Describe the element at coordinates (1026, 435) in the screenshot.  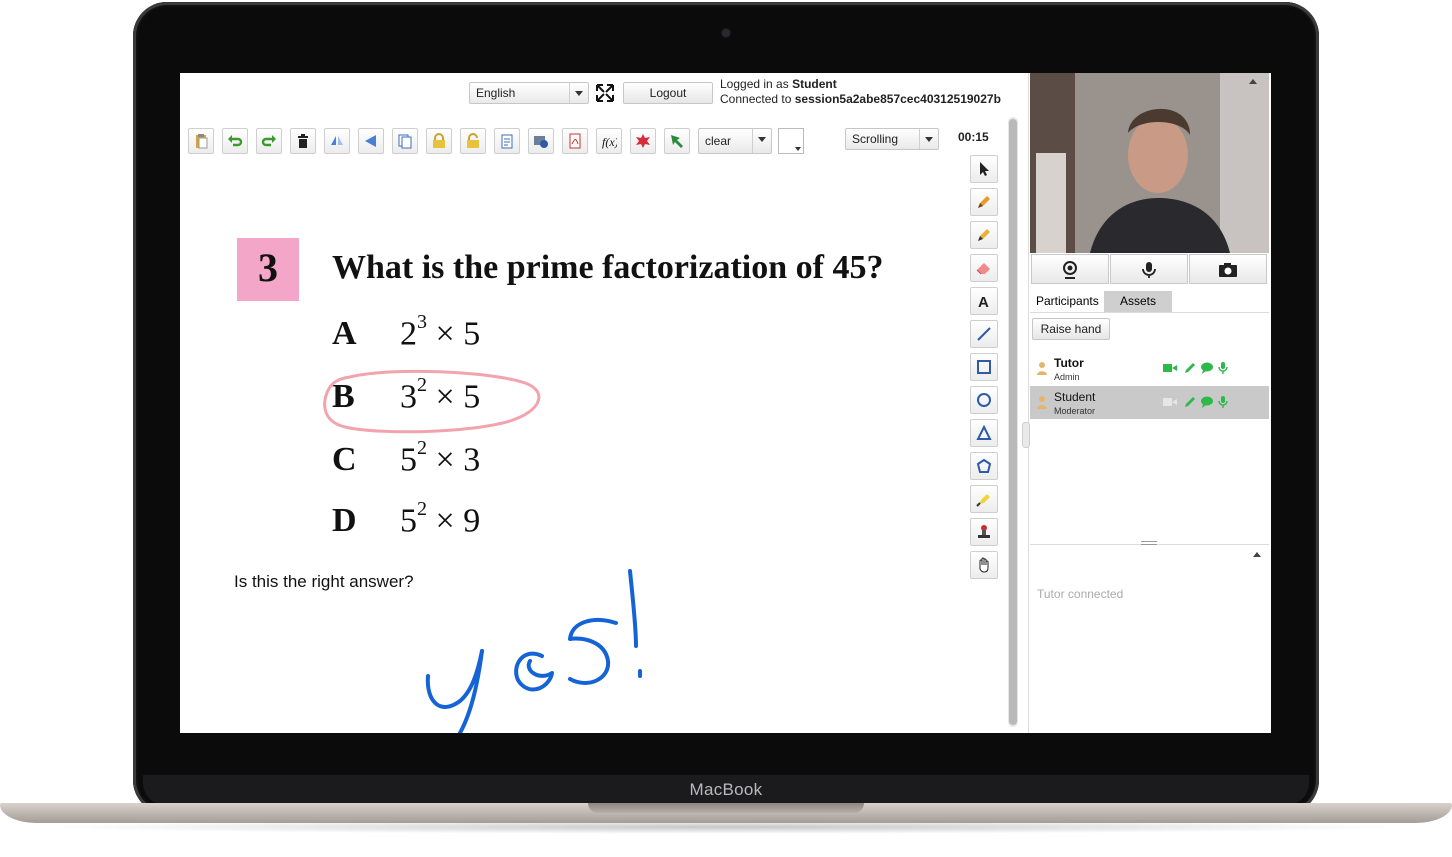
I see `panel-resize-handle` at that location.